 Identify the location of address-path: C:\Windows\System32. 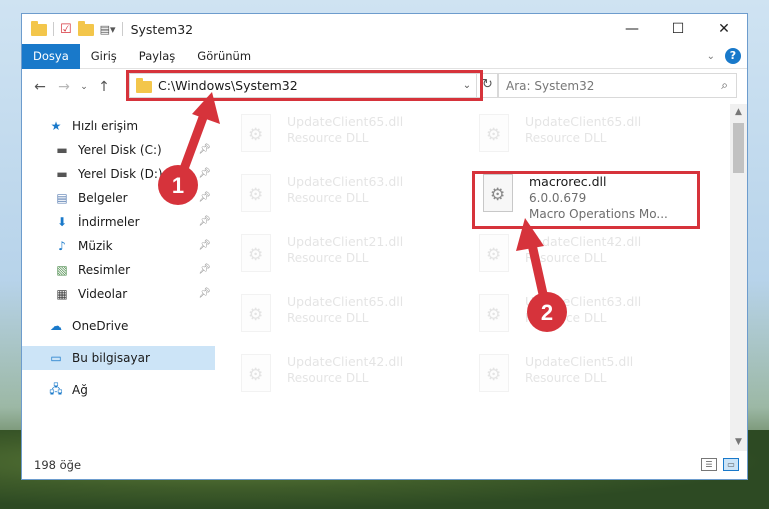
(308, 85).